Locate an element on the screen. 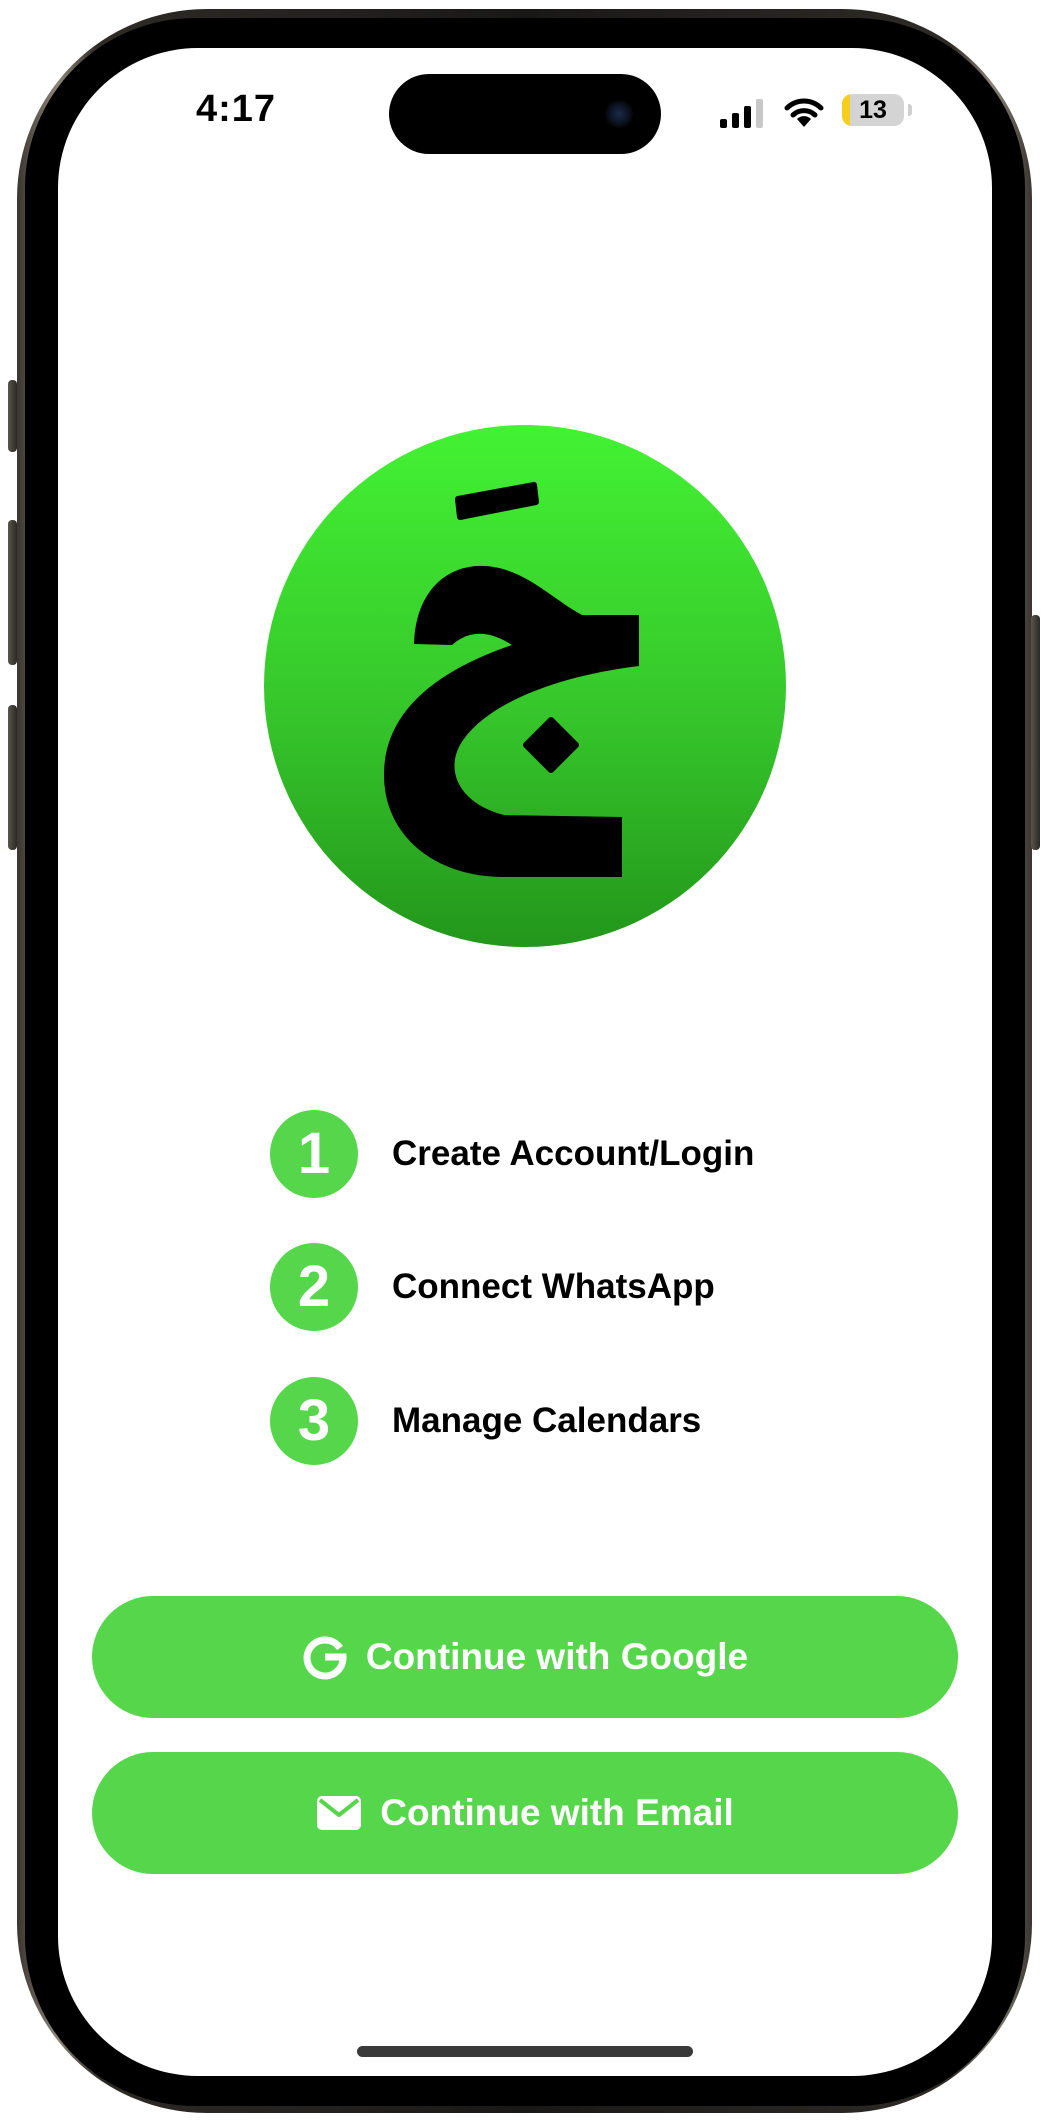  battery-icon: 13 is located at coordinates (873, 110).